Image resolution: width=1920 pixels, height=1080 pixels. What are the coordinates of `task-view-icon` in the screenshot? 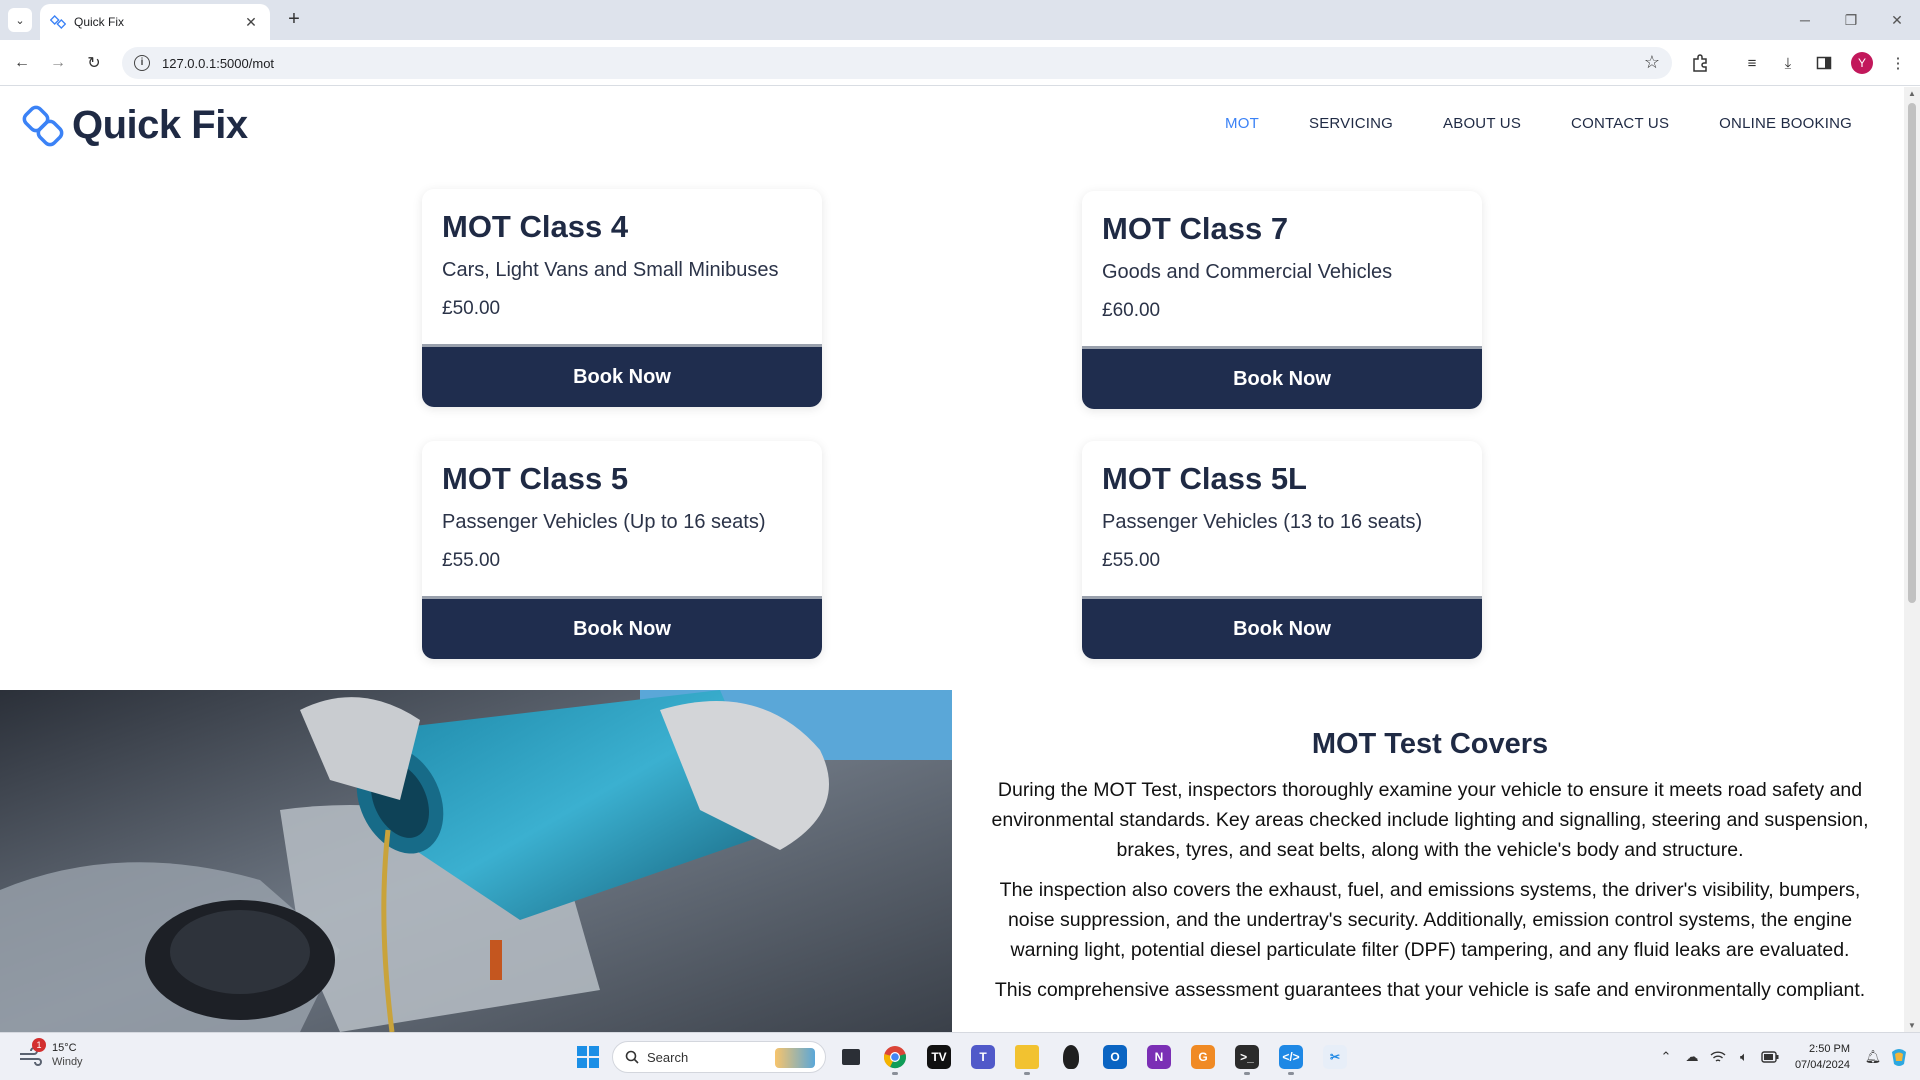 It's located at (851, 1057).